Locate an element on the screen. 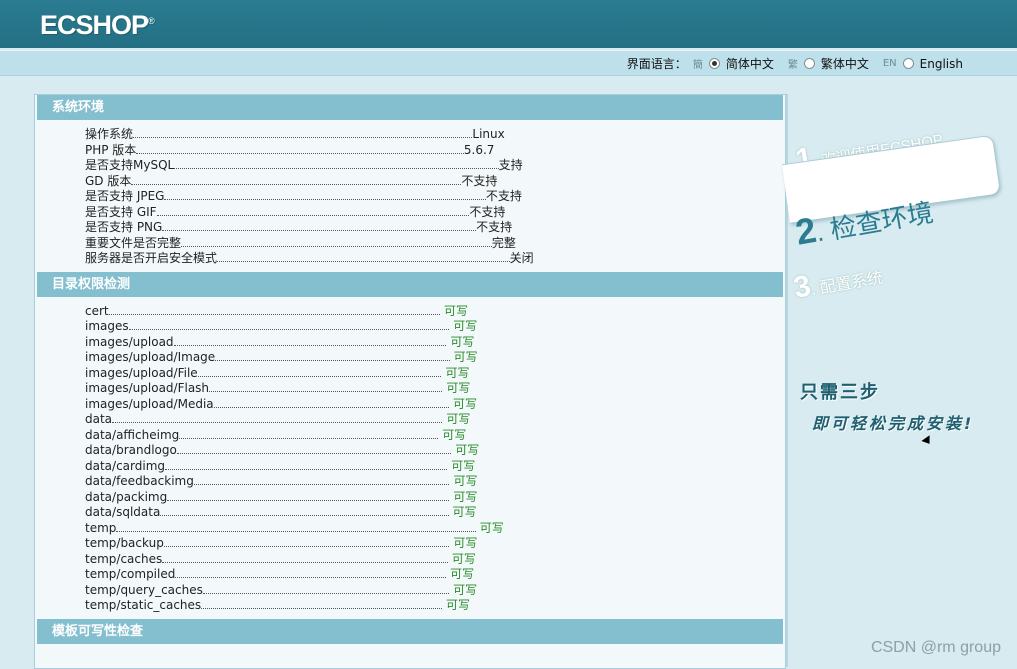 The image size is (1017, 669). env-label: 操作系统 is located at coordinates (109, 134).